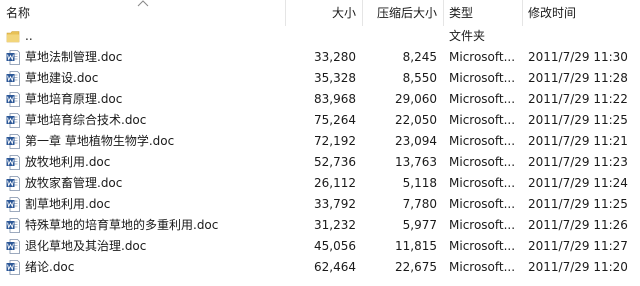  Describe the element at coordinates (416, 246) in the screenshot. I see `file-compressed-size: 11,815` at that location.